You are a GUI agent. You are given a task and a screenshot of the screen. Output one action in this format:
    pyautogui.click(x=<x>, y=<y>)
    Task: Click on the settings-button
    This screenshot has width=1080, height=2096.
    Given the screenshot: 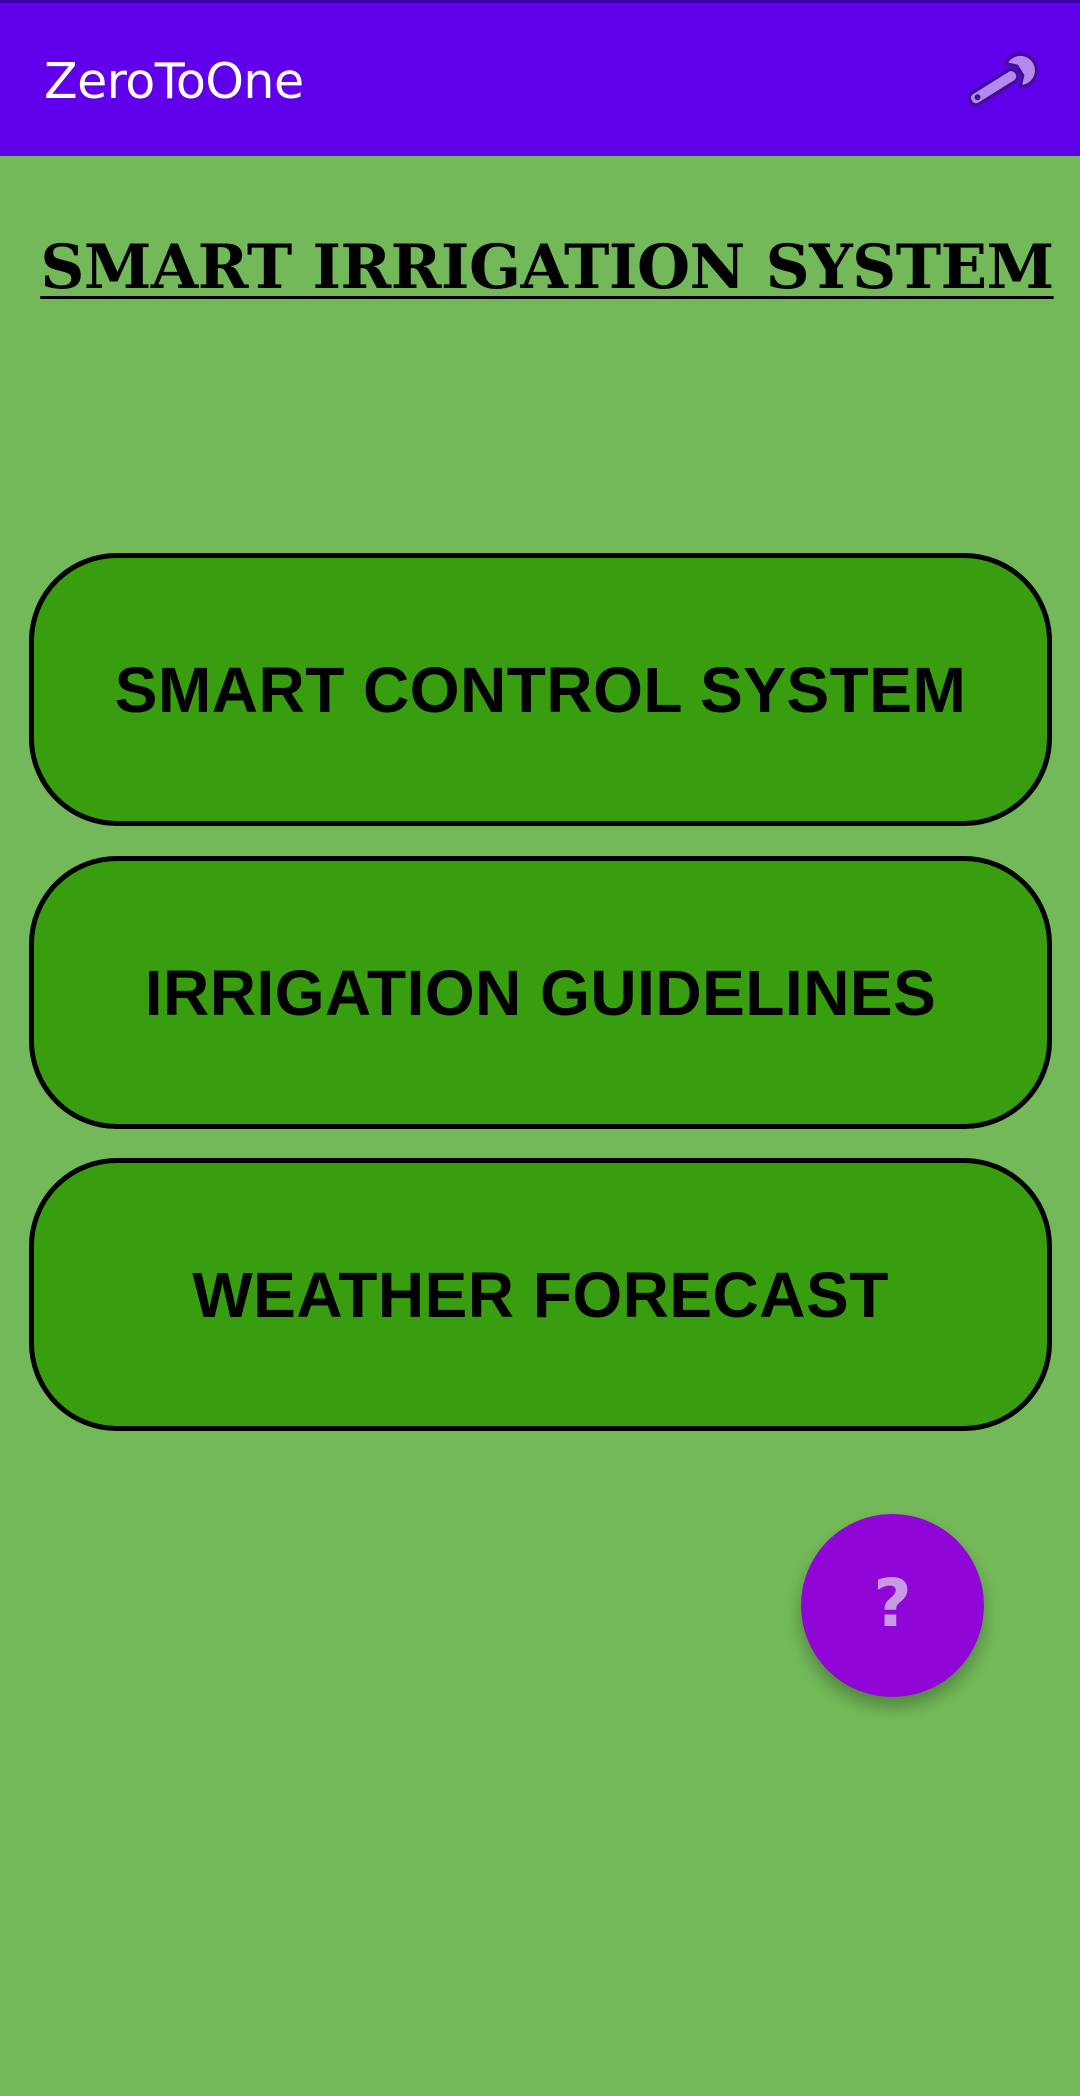 What is the action you would take?
    pyautogui.click(x=1001, y=82)
    